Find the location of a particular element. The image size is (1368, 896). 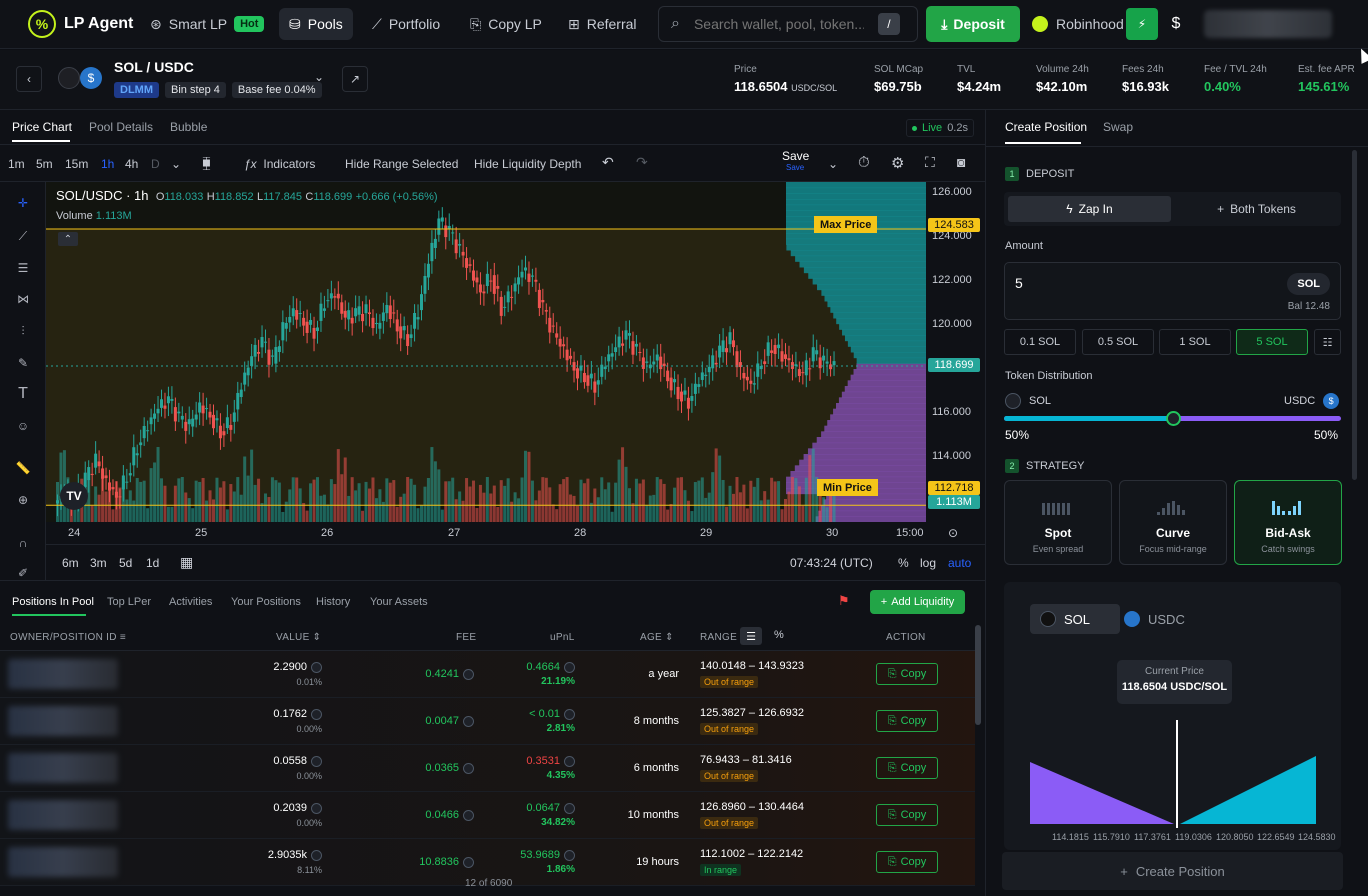

tab-activities: Activities is located at coordinates (190, 602).